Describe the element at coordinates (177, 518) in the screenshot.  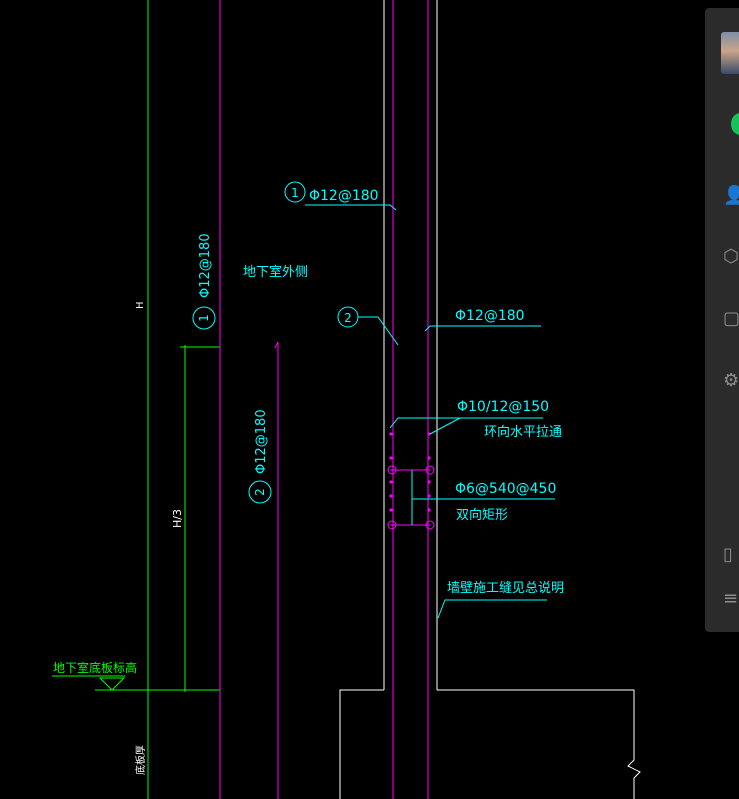
I see `height-h3-text: H/3` at that location.